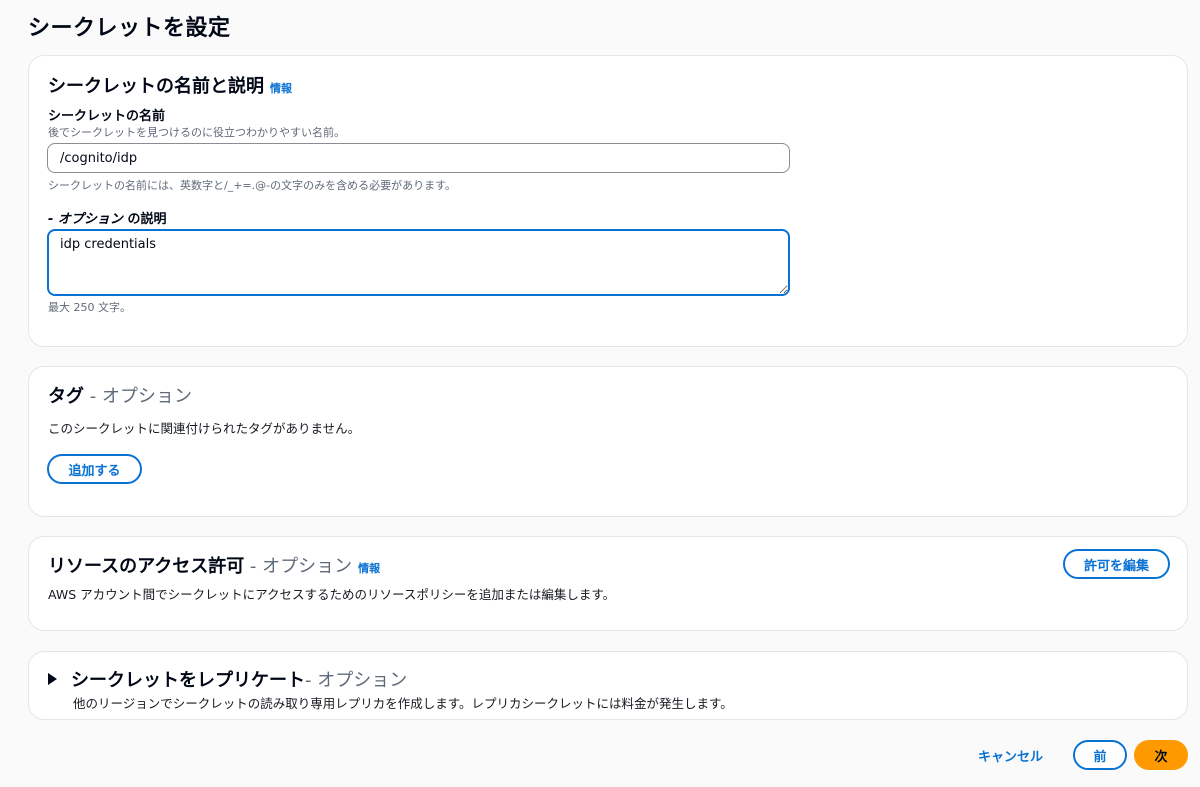 Image resolution: width=1200 pixels, height=787 pixels. I want to click on add-tag-button: 追加する, so click(94, 469).